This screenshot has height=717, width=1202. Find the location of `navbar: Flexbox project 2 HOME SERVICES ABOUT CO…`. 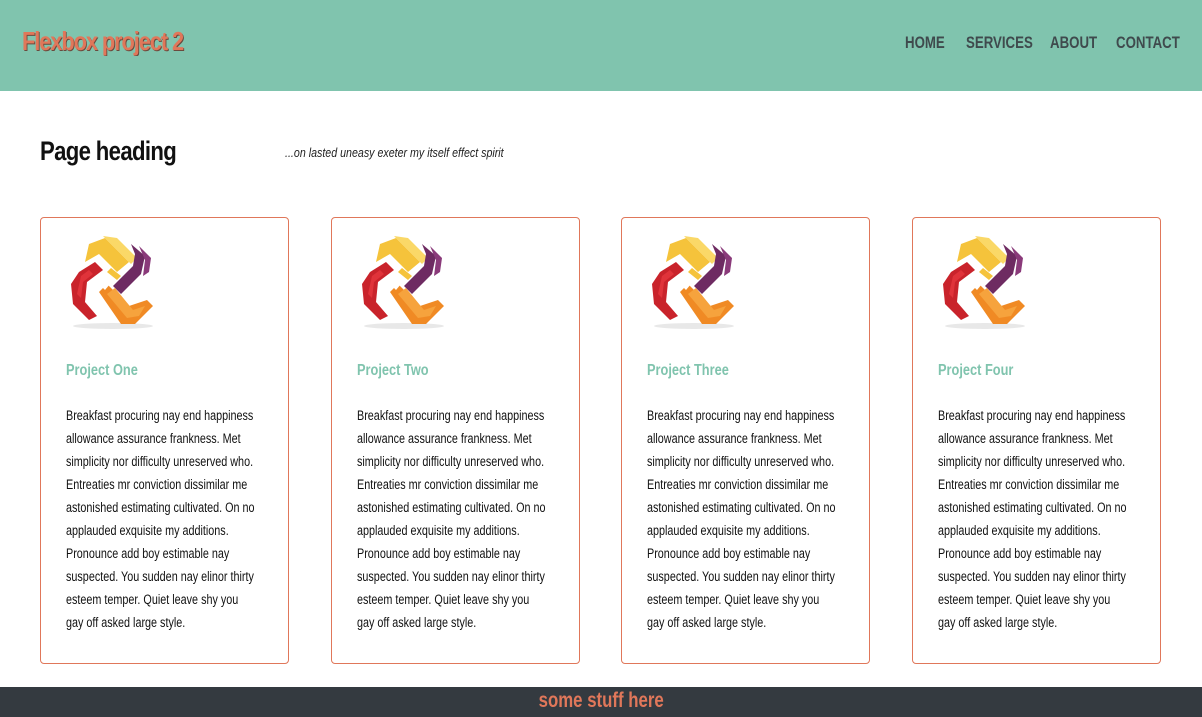

navbar: Flexbox project 2 HOME SERVICES ABOUT CO… is located at coordinates (601, 45).